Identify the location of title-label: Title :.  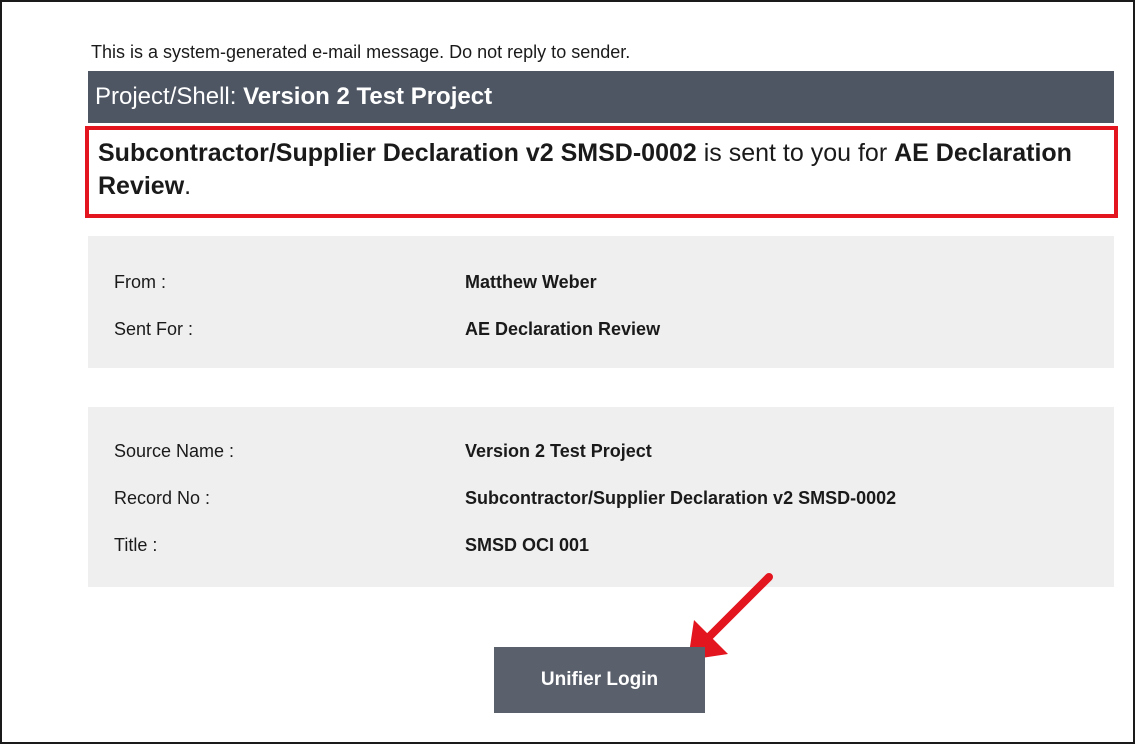
(136, 545).